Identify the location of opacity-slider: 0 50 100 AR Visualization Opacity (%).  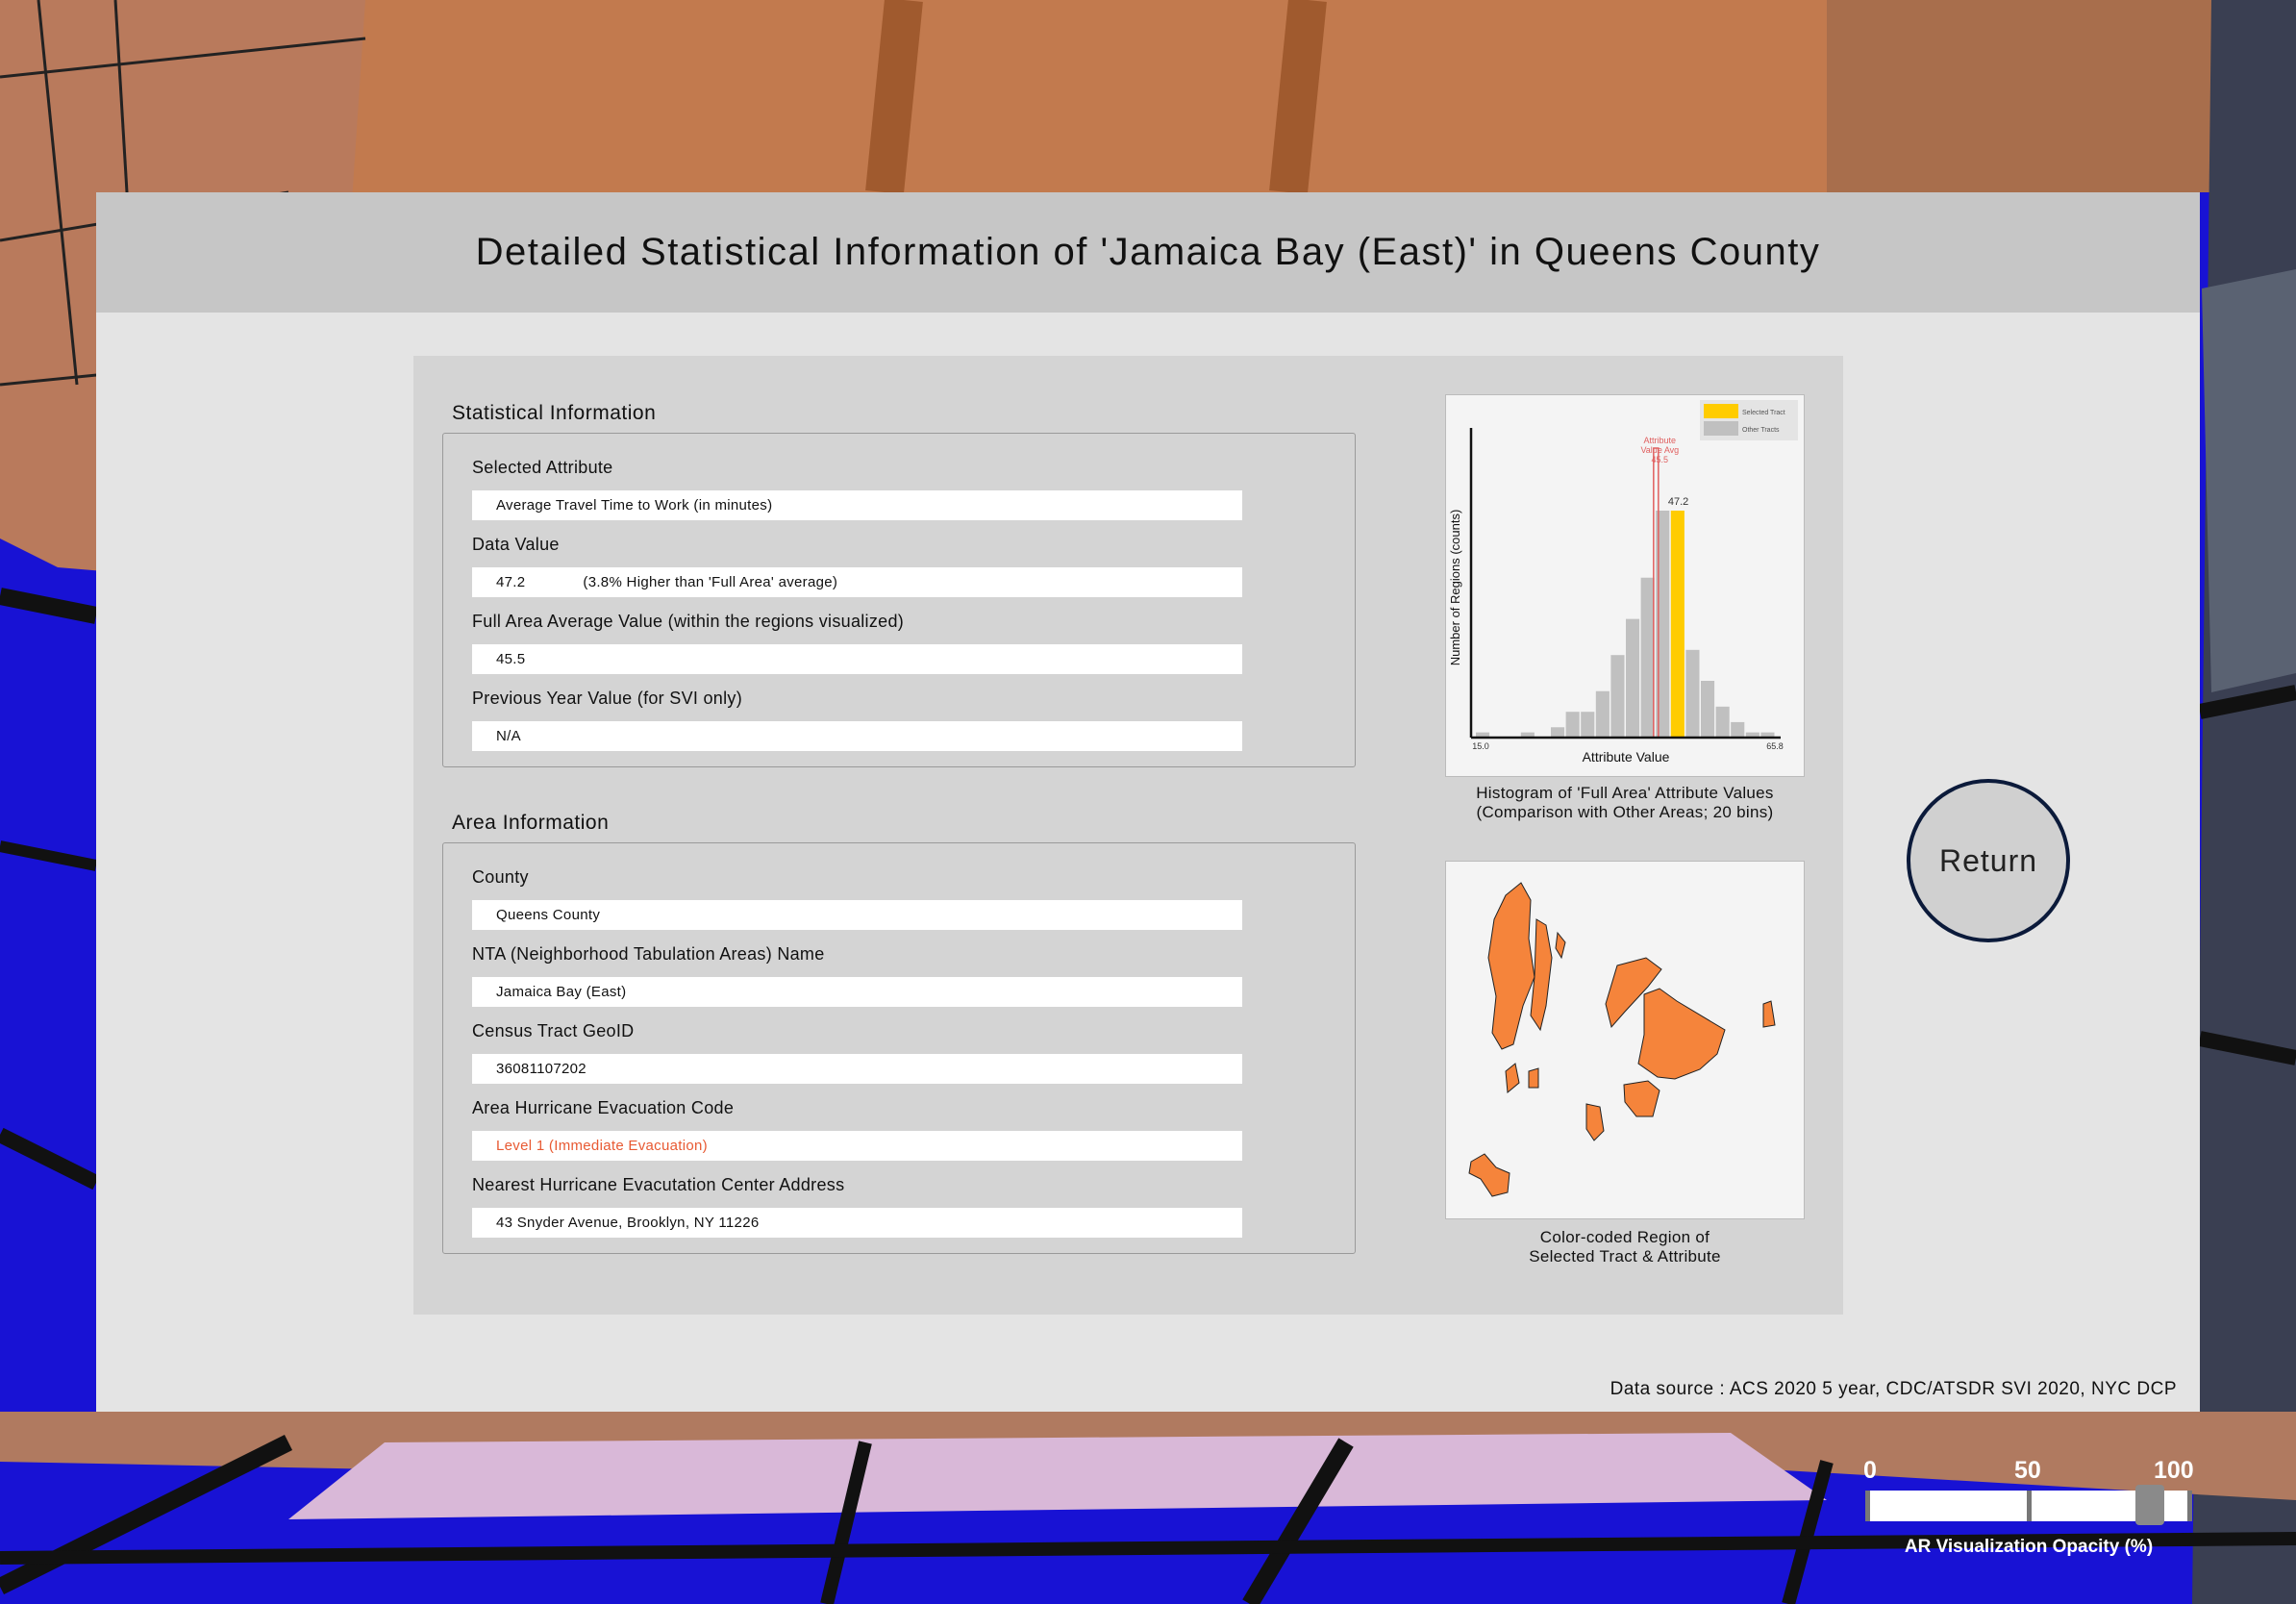
(2029, 1509).